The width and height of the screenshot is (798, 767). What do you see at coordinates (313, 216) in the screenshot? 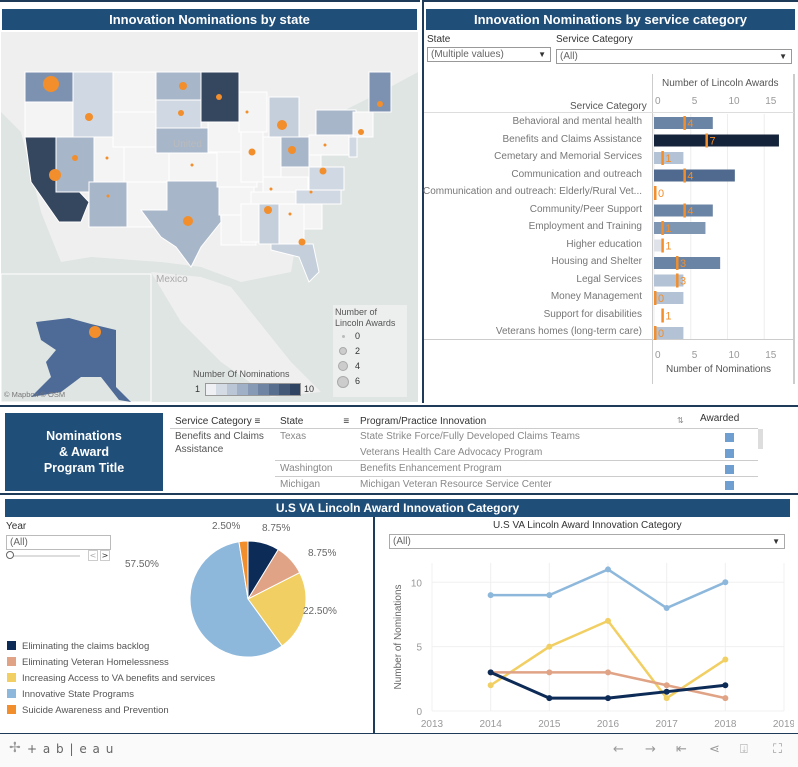
I see `state-south-carolina` at bounding box center [313, 216].